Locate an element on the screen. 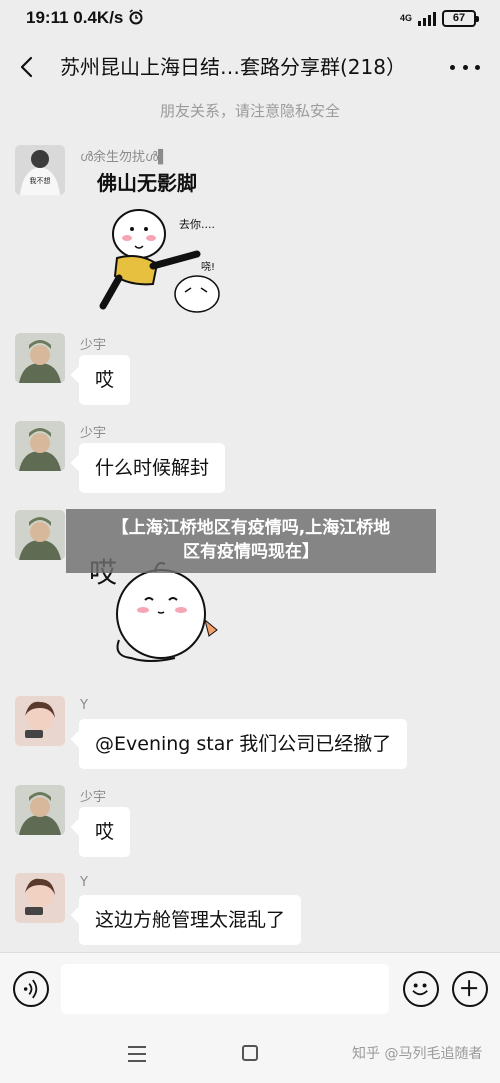  battery-icon: 67 is located at coordinates (460, 18).